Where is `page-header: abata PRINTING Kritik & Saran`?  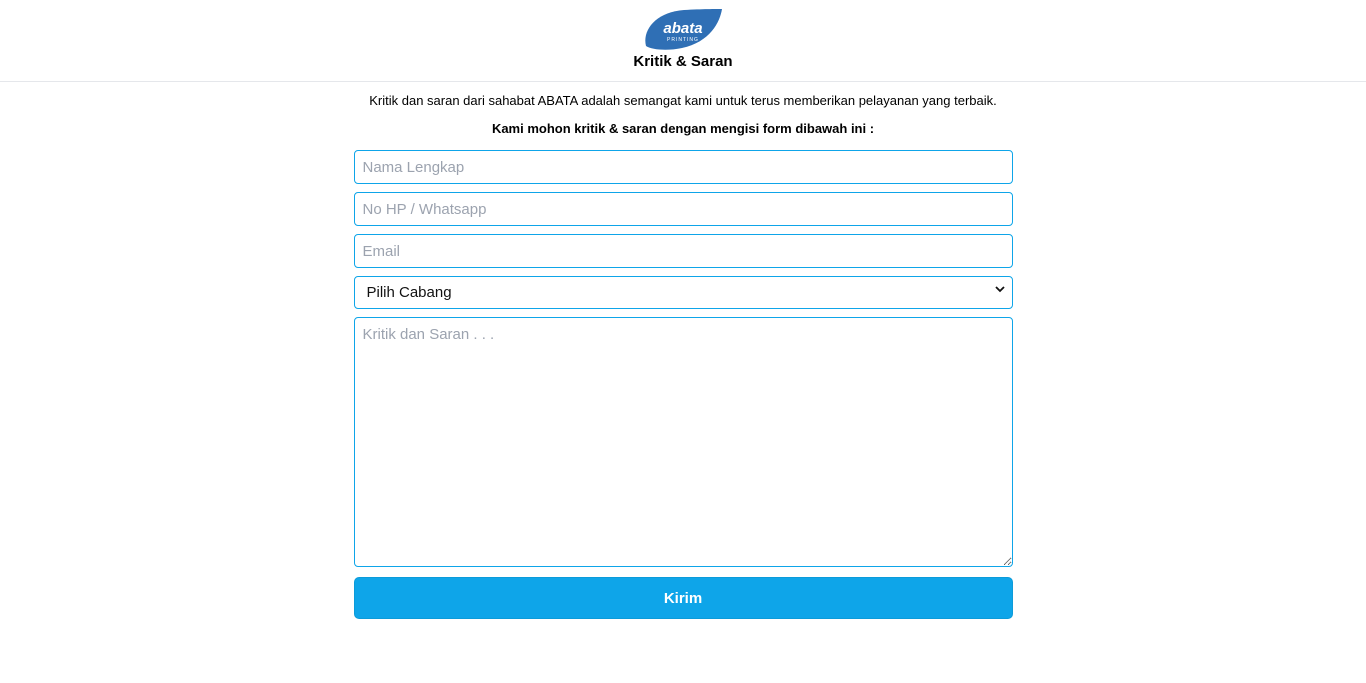 page-header: abata PRINTING Kritik & Saran is located at coordinates (683, 41).